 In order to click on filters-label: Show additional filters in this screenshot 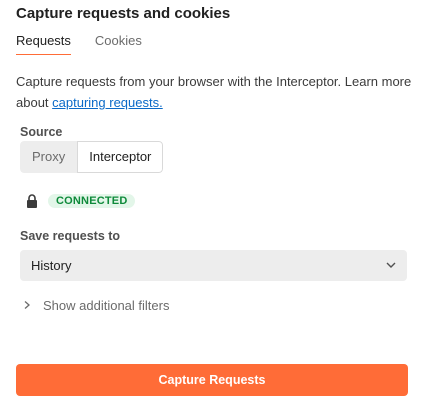, I will do `click(106, 305)`.